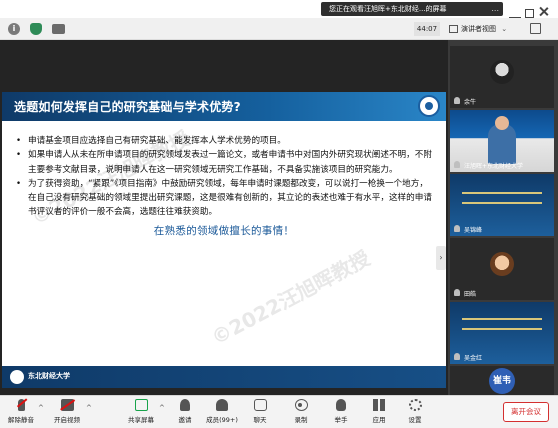 The width and height of the screenshot is (558, 428). What do you see at coordinates (21, 405) in the screenshot?
I see `microphone-muted-icon` at bounding box center [21, 405].